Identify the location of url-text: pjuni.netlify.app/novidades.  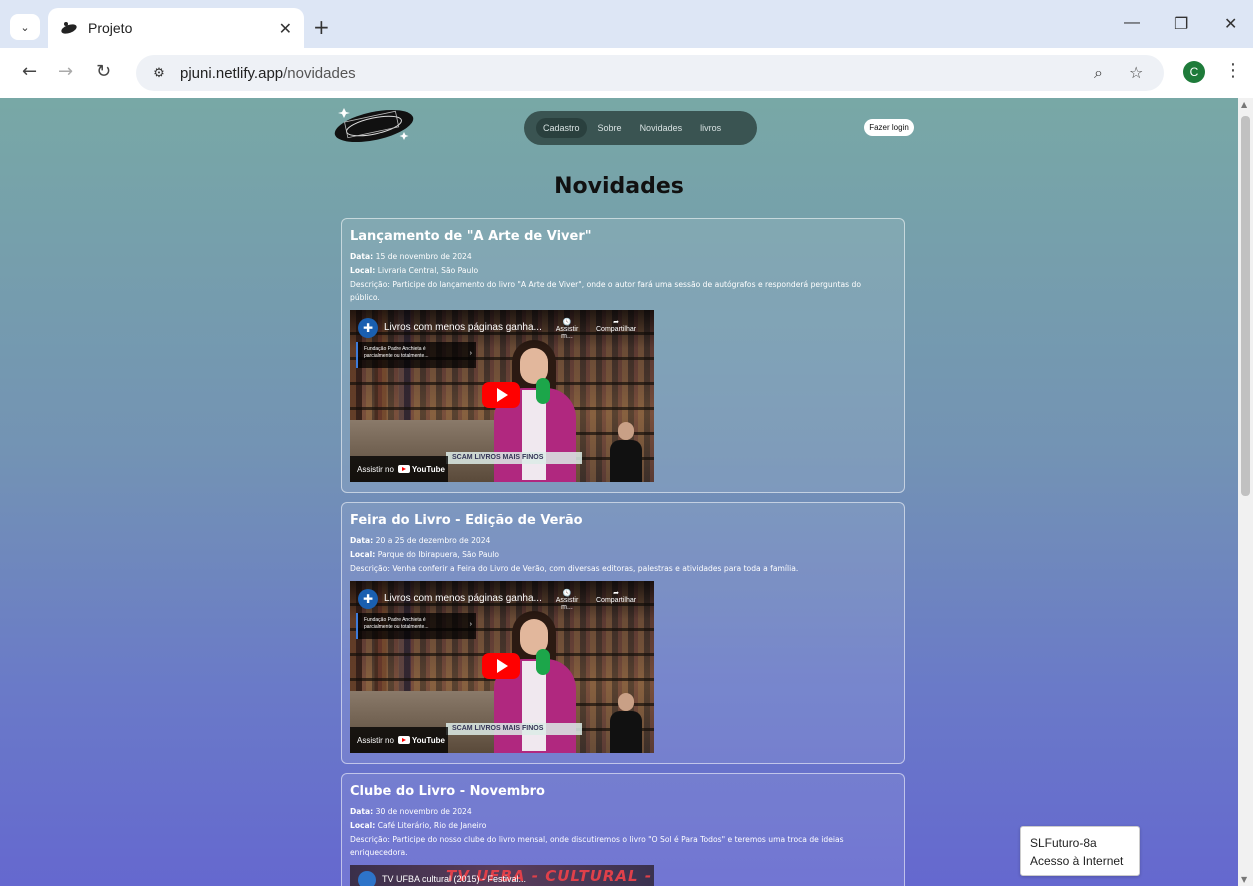
(268, 73).